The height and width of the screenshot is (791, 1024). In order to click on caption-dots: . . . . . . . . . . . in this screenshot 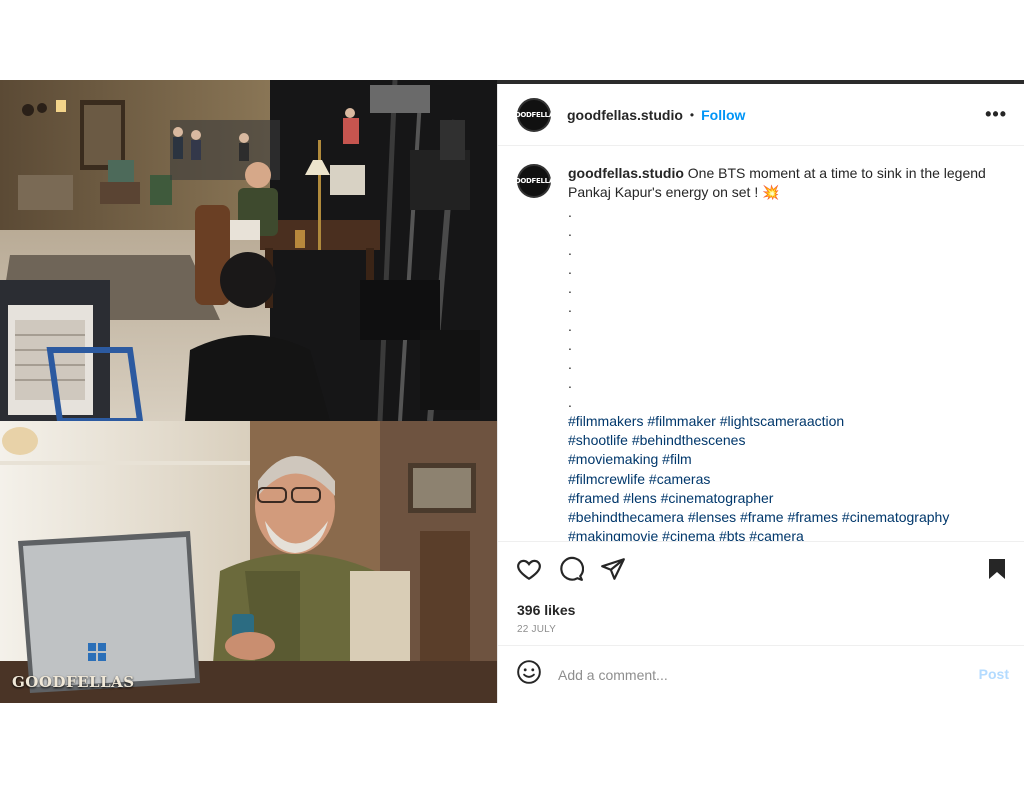, I will do `click(778, 307)`.